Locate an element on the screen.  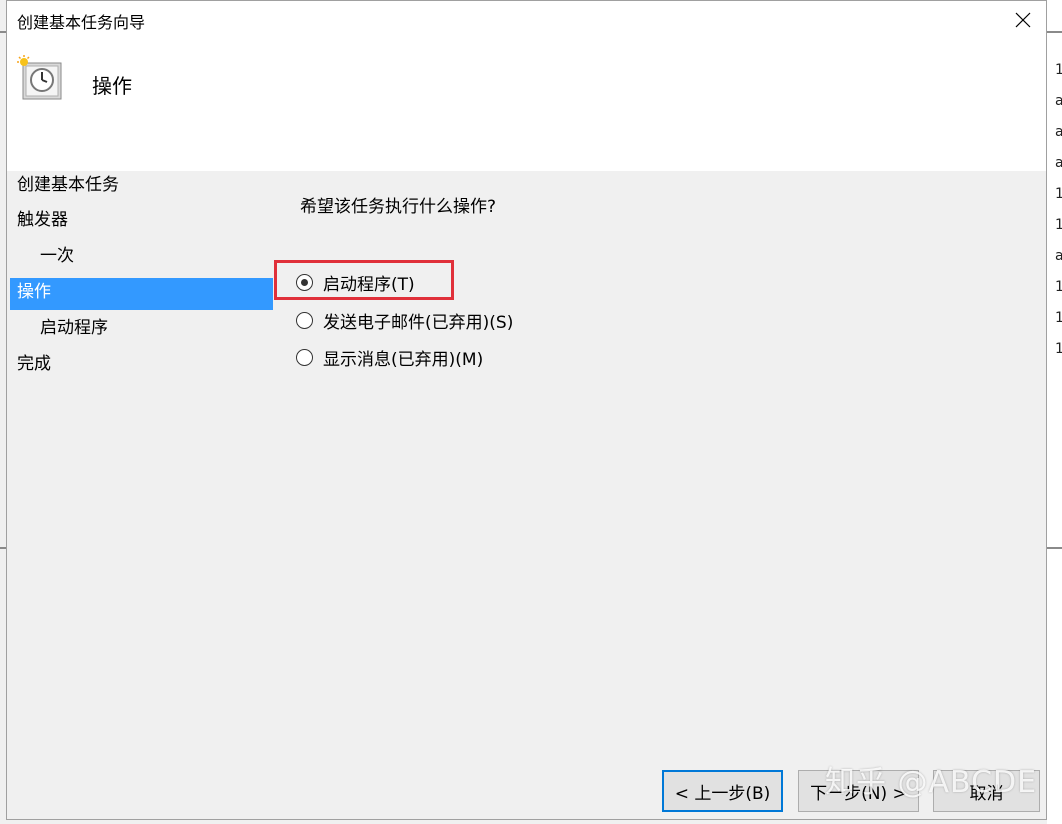
page-title: 操作 is located at coordinates (112, 86).